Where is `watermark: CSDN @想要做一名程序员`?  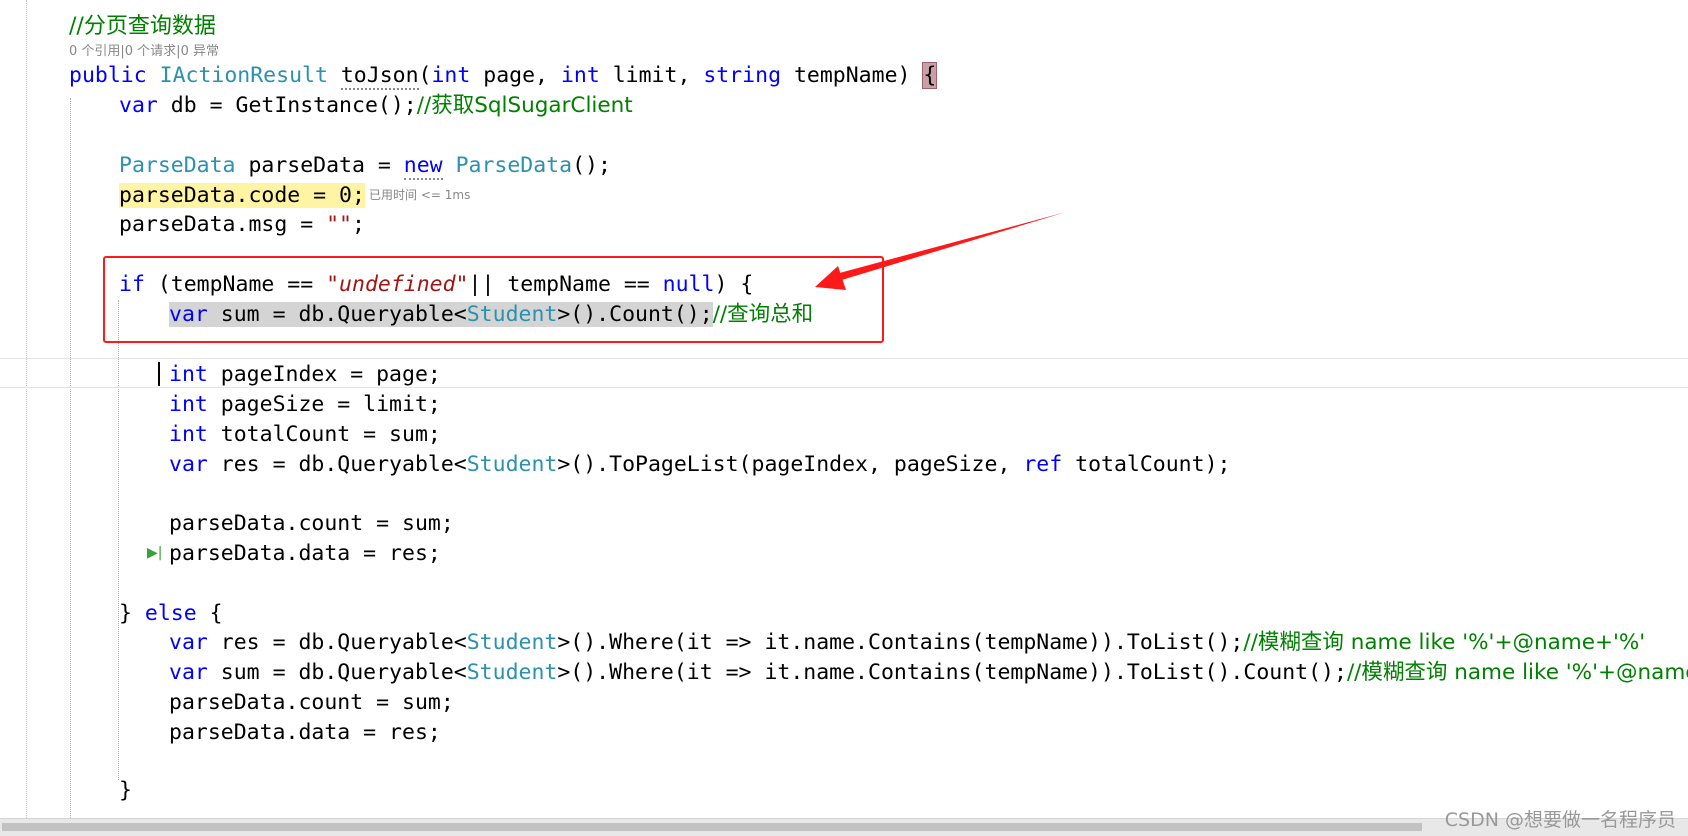
watermark: CSDN @想要做一名程序员 is located at coordinates (1560, 820).